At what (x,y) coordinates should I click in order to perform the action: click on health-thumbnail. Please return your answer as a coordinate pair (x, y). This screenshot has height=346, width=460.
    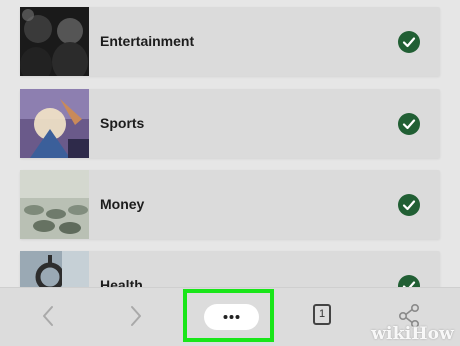
    Looking at the image, I should click on (54, 269).